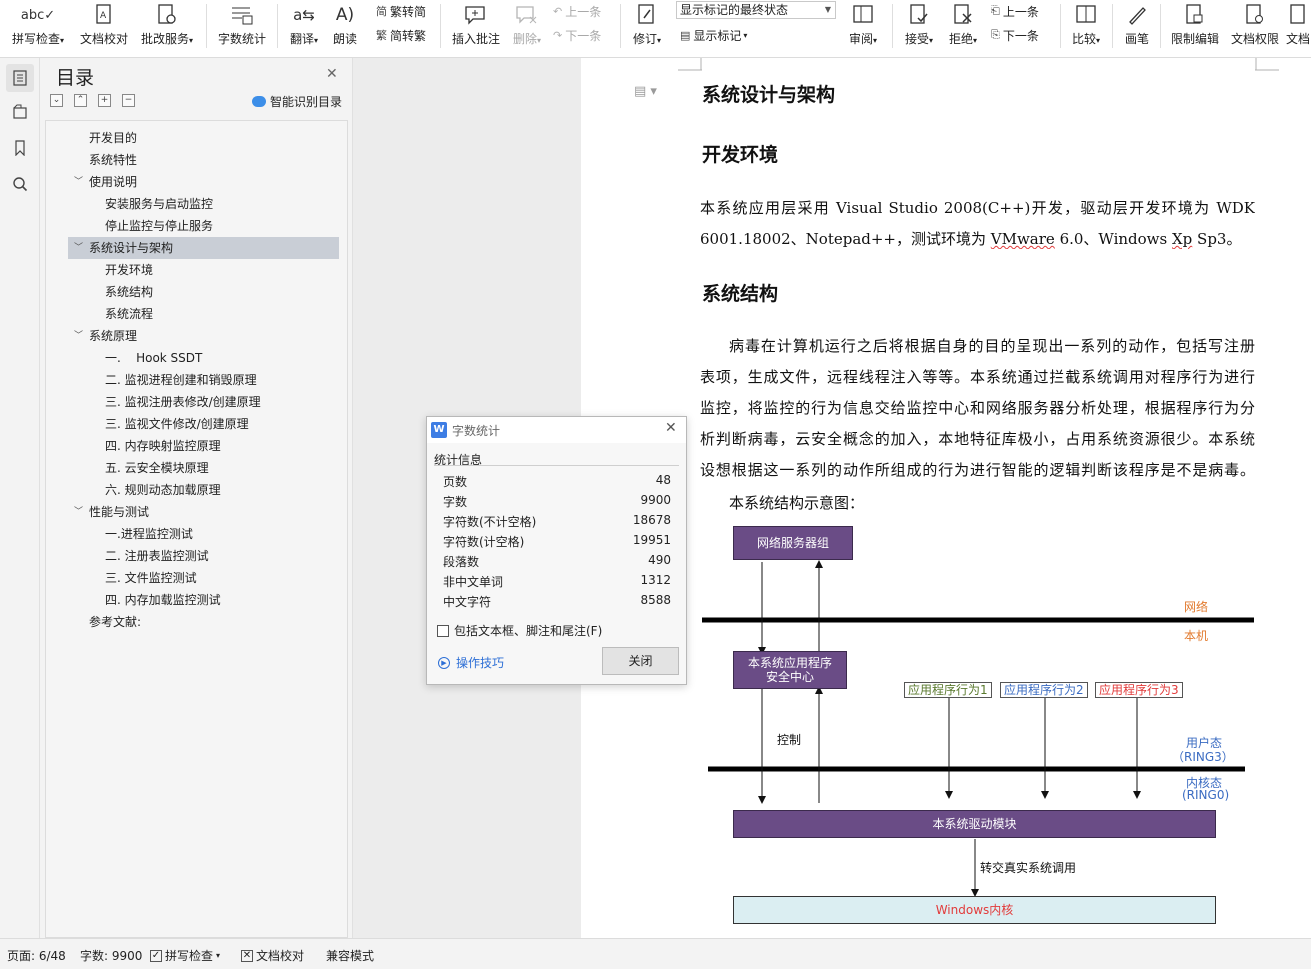 This screenshot has width=1311, height=969. I want to click on toc-item: 系统特性, so click(203, 160).